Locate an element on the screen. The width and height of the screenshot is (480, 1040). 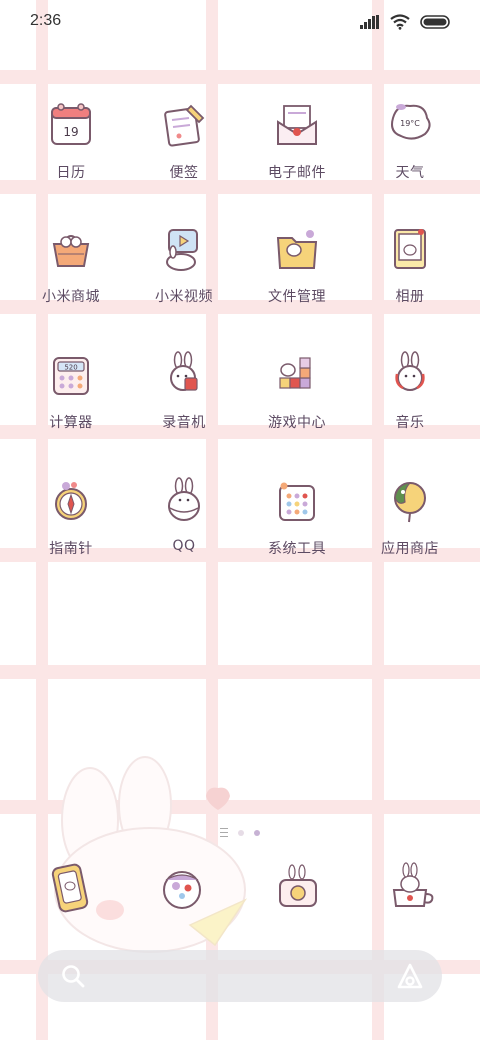
app-label: 计算器 is located at coordinates (71, 423).